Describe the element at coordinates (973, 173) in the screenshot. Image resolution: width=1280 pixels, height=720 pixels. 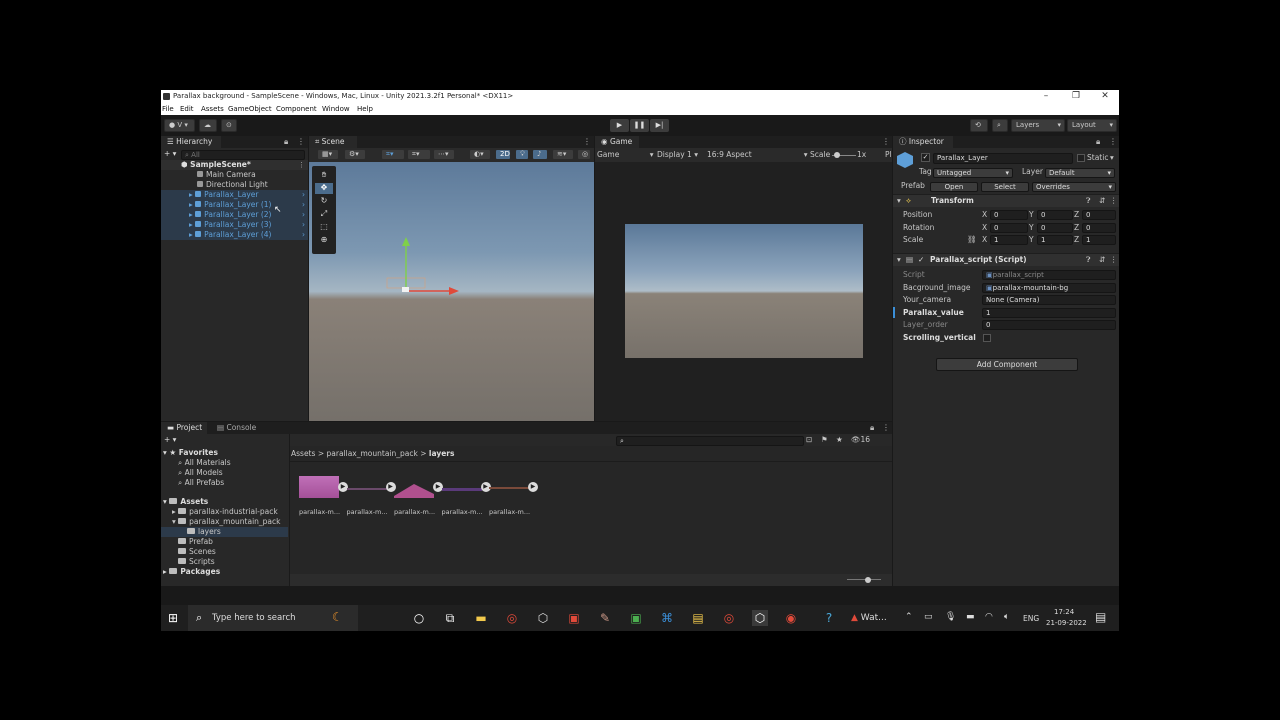
I see `tag-dropdown: Untagged ▾` at that location.